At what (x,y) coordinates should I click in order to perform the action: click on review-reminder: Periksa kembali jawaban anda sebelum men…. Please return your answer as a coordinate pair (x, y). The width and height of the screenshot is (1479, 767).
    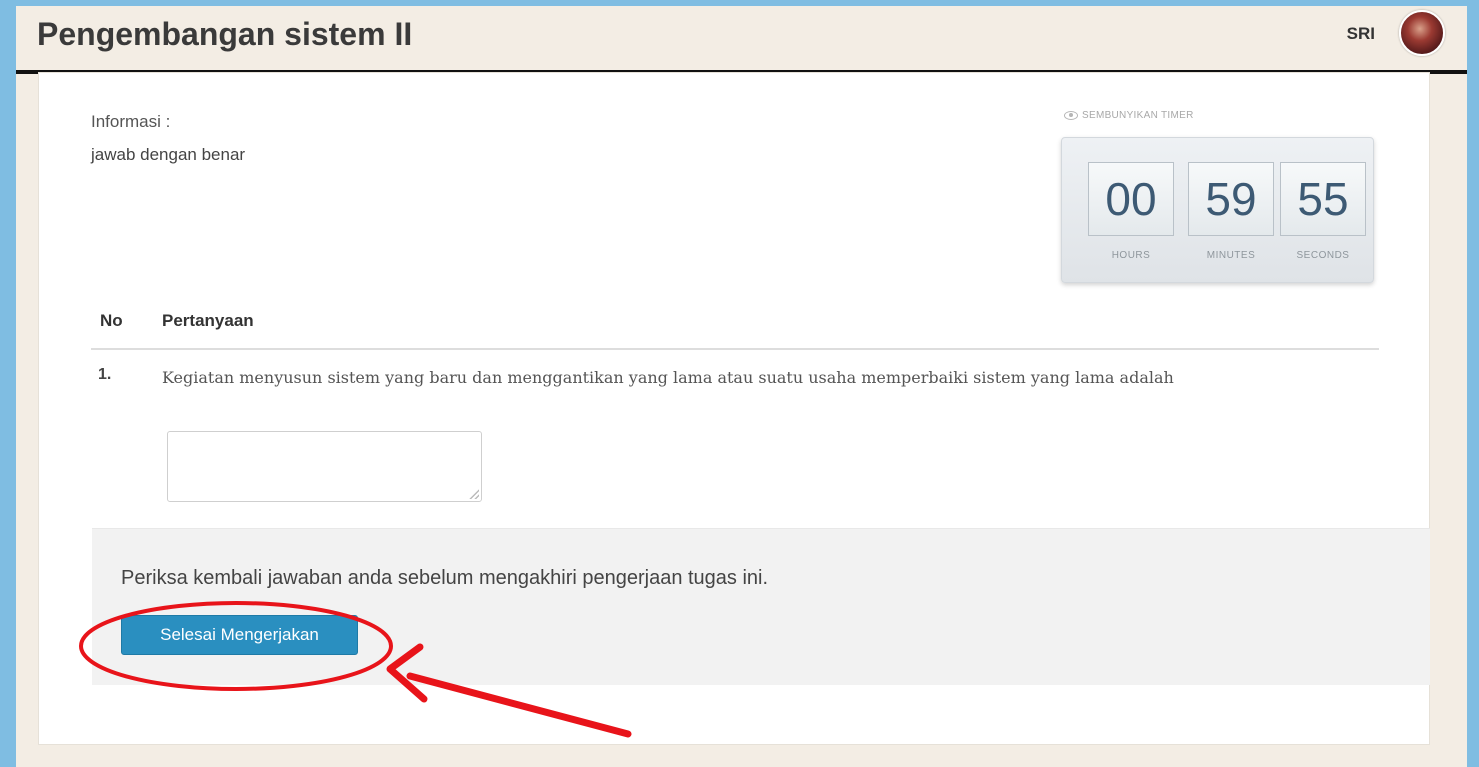
    Looking at the image, I should click on (445, 578).